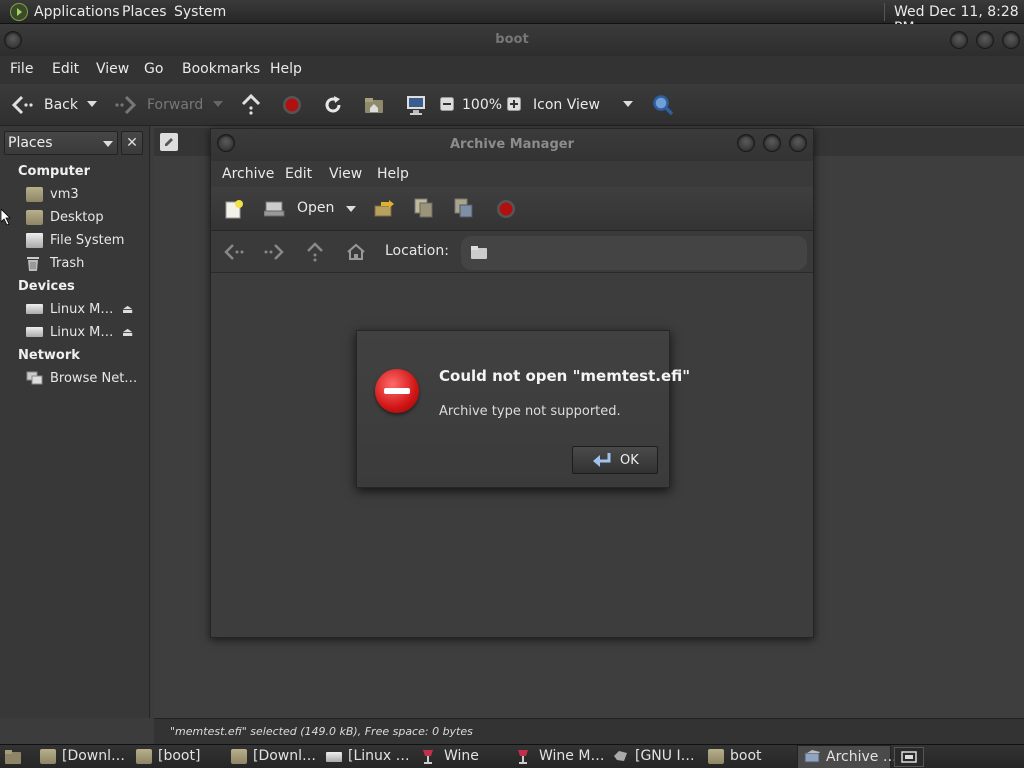  I want to click on forward-history-chevron-down-icon, so click(218, 104).